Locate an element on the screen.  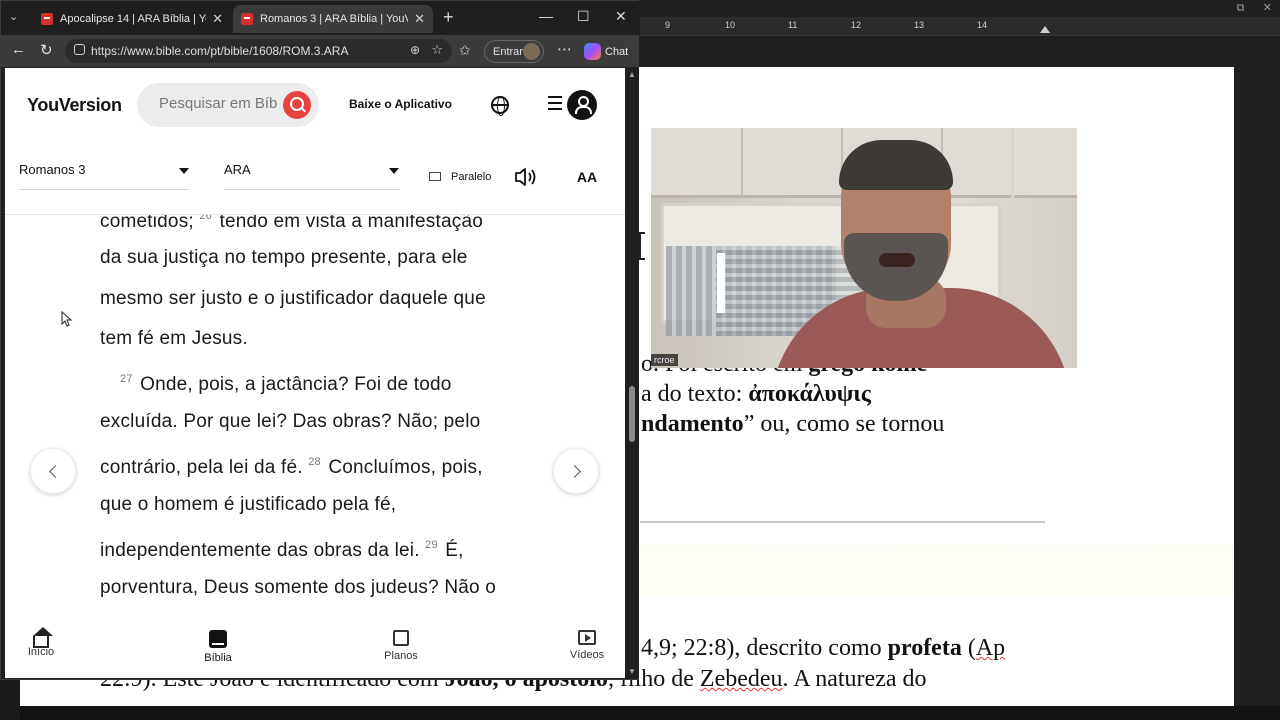
scroll-down-icon: ▼ is located at coordinates (632, 671).